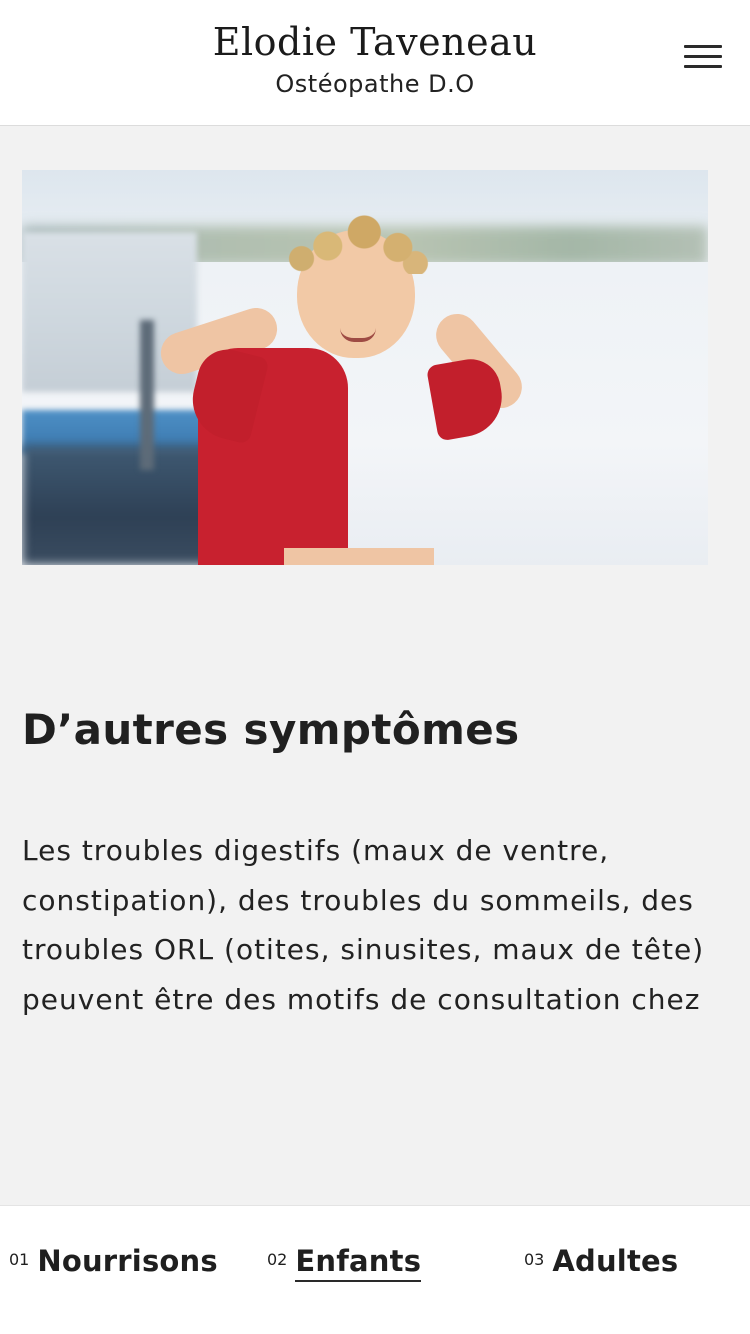  I want to click on tab-label: Nourrisons, so click(127, 1261).